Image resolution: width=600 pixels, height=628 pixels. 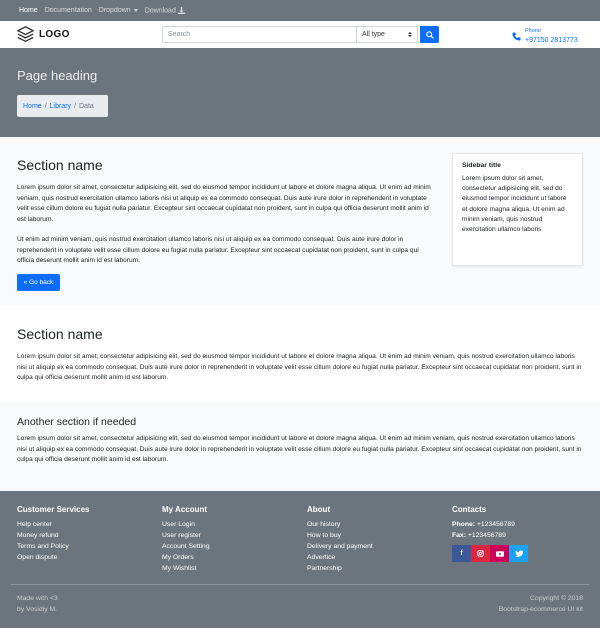 I want to click on footer-heading: Customer Services, so click(x=53, y=509).